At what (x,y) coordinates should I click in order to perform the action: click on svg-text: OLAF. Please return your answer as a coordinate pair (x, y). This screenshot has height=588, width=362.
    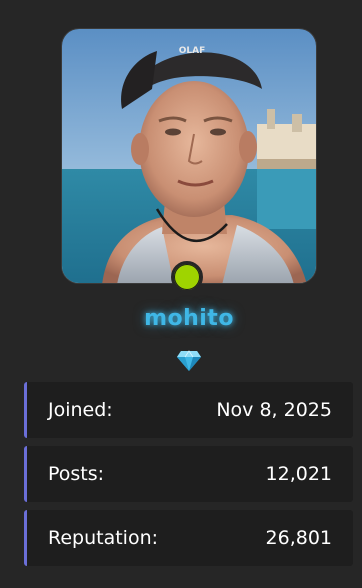
    Looking at the image, I should click on (192, 51).